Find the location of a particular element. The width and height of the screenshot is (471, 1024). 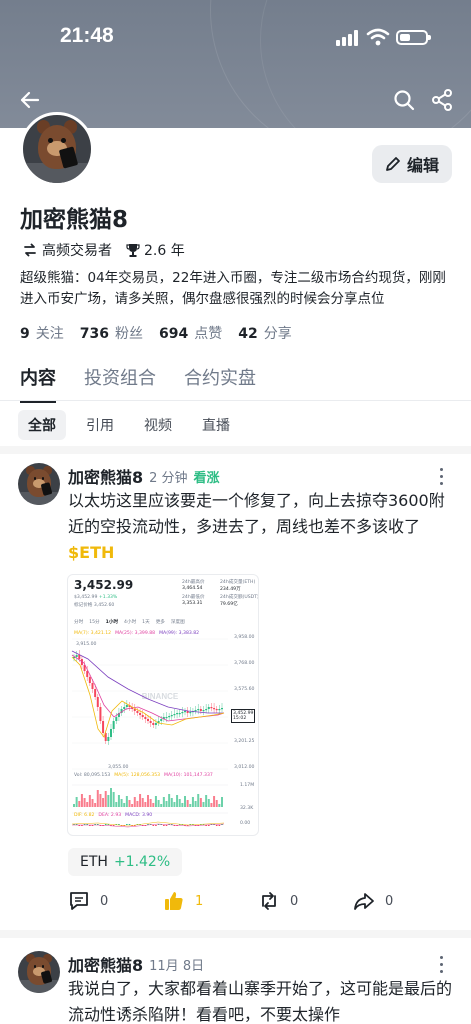

stat-following: 9 关注 is located at coordinates (42, 333).